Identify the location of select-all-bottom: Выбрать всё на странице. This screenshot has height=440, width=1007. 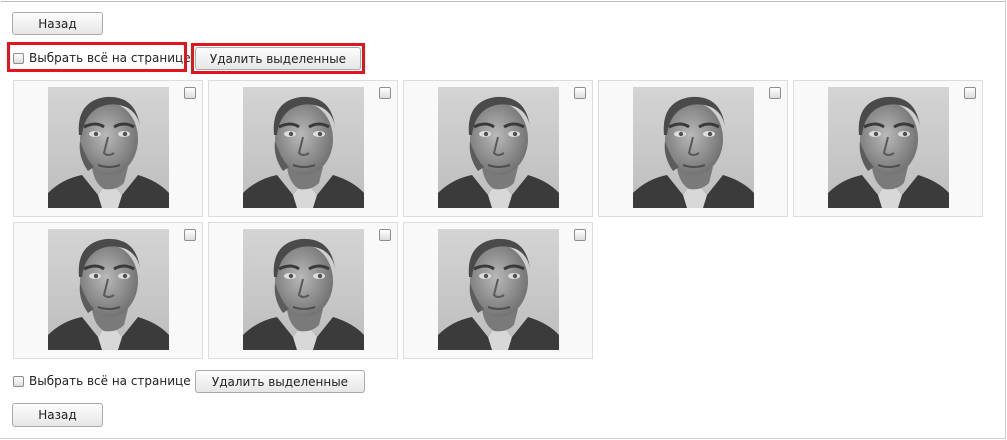
(102, 381).